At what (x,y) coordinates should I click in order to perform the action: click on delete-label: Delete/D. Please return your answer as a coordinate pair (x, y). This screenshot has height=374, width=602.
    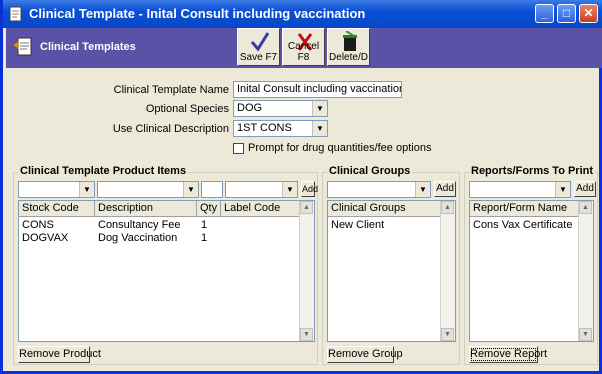
    Looking at the image, I should click on (348, 57).